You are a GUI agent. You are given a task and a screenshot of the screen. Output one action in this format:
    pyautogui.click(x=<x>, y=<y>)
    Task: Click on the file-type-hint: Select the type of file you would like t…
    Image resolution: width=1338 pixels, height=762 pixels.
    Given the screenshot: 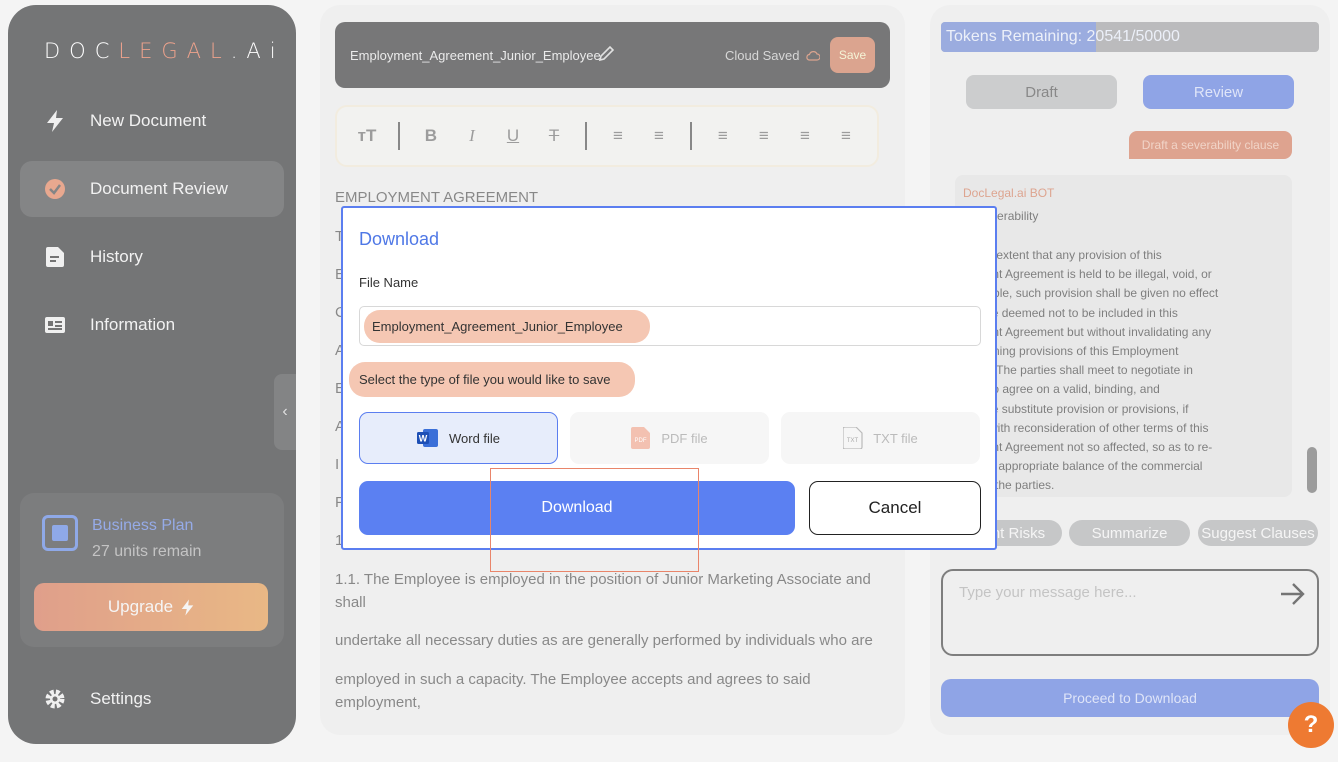 What is the action you would take?
    pyautogui.click(x=492, y=379)
    